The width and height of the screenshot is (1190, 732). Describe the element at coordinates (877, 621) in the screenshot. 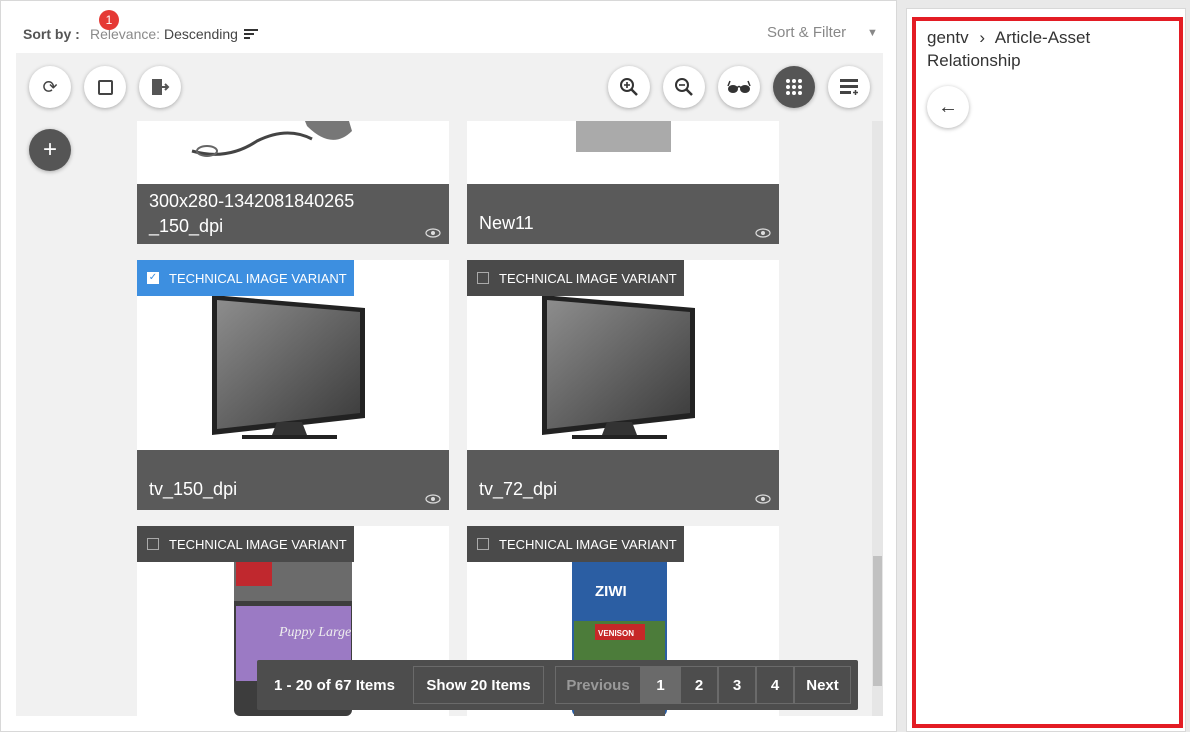

I see `scrollbar-thumb` at that location.